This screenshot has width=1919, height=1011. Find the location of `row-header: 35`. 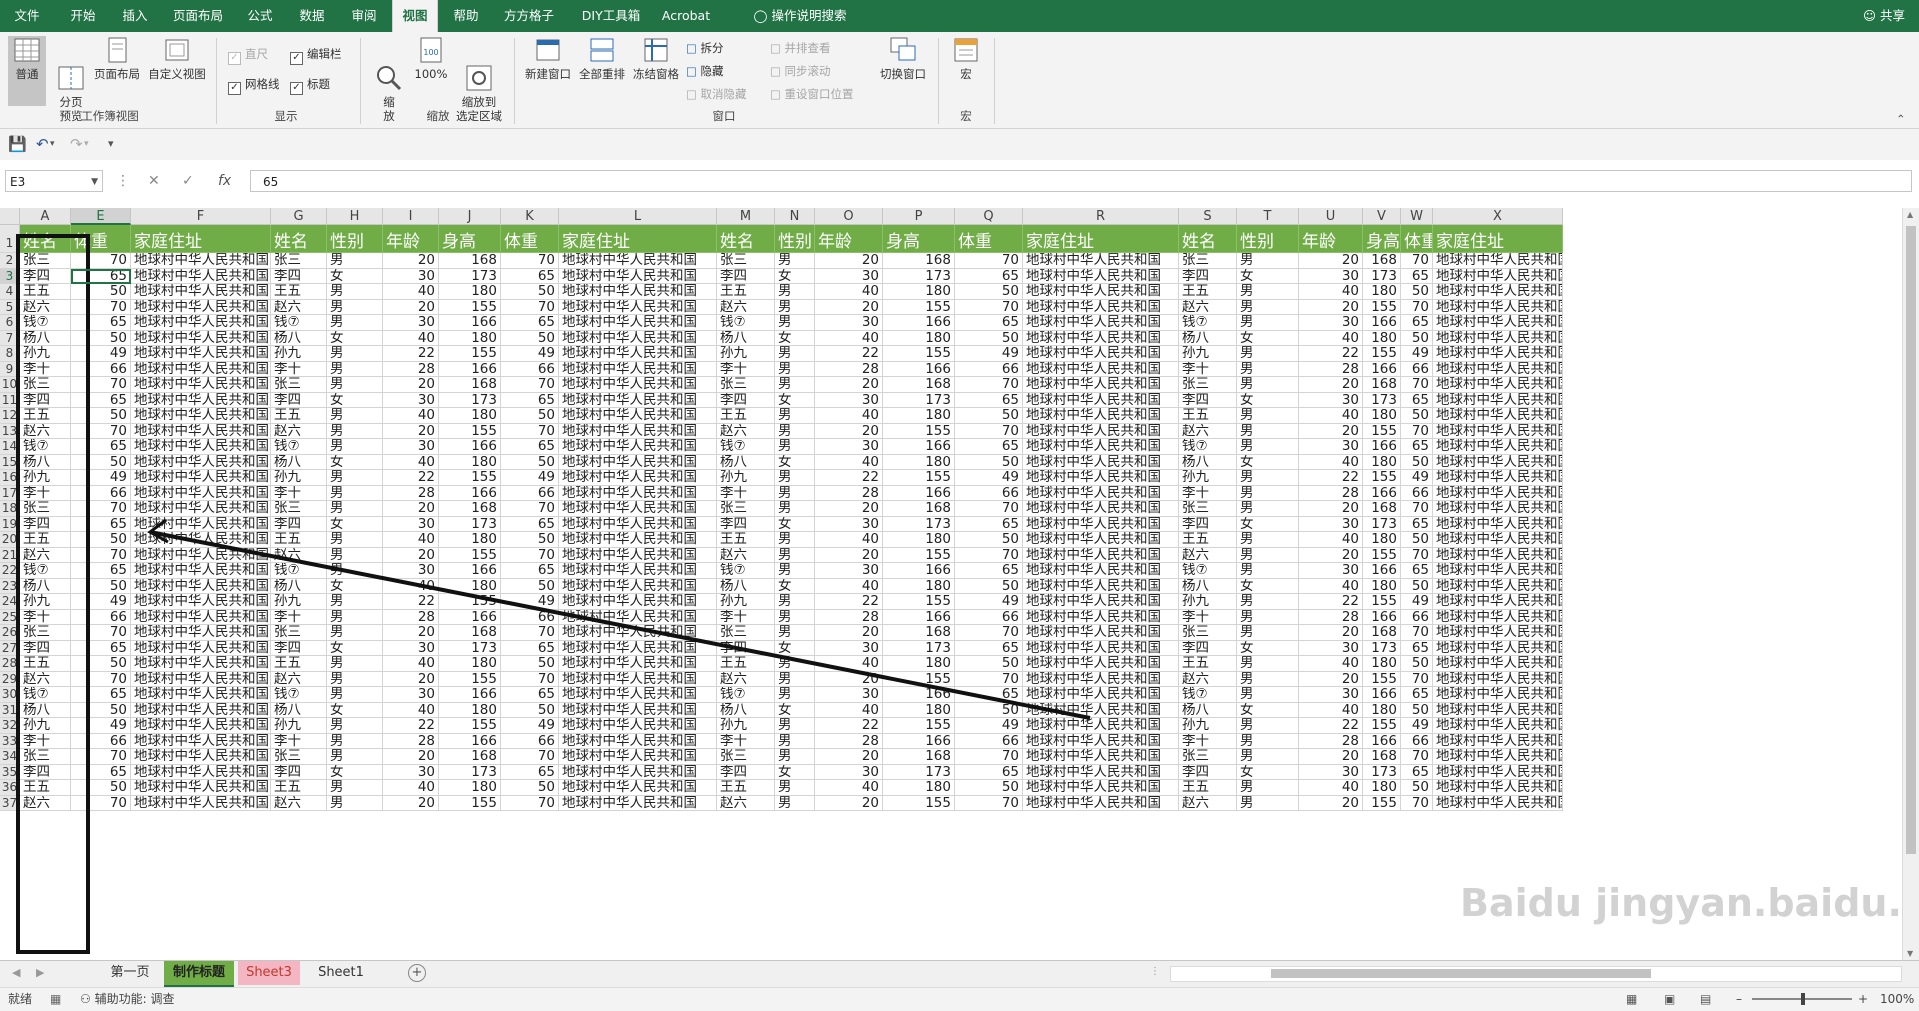

row-header: 35 is located at coordinates (10, 772).